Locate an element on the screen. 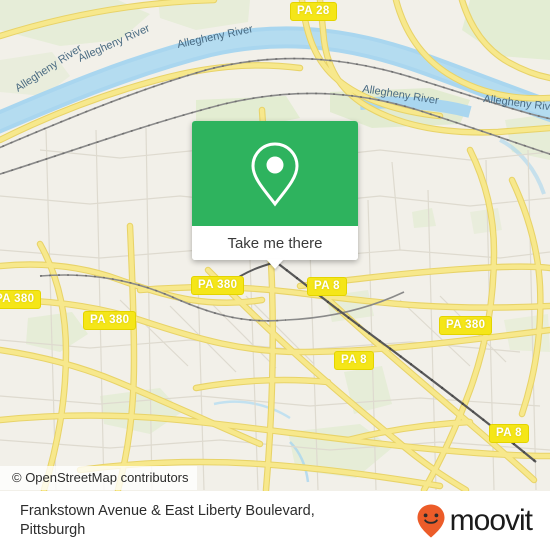 Image resolution: width=550 pixels, height=550 pixels. map-pin-icon is located at coordinates (275, 174).